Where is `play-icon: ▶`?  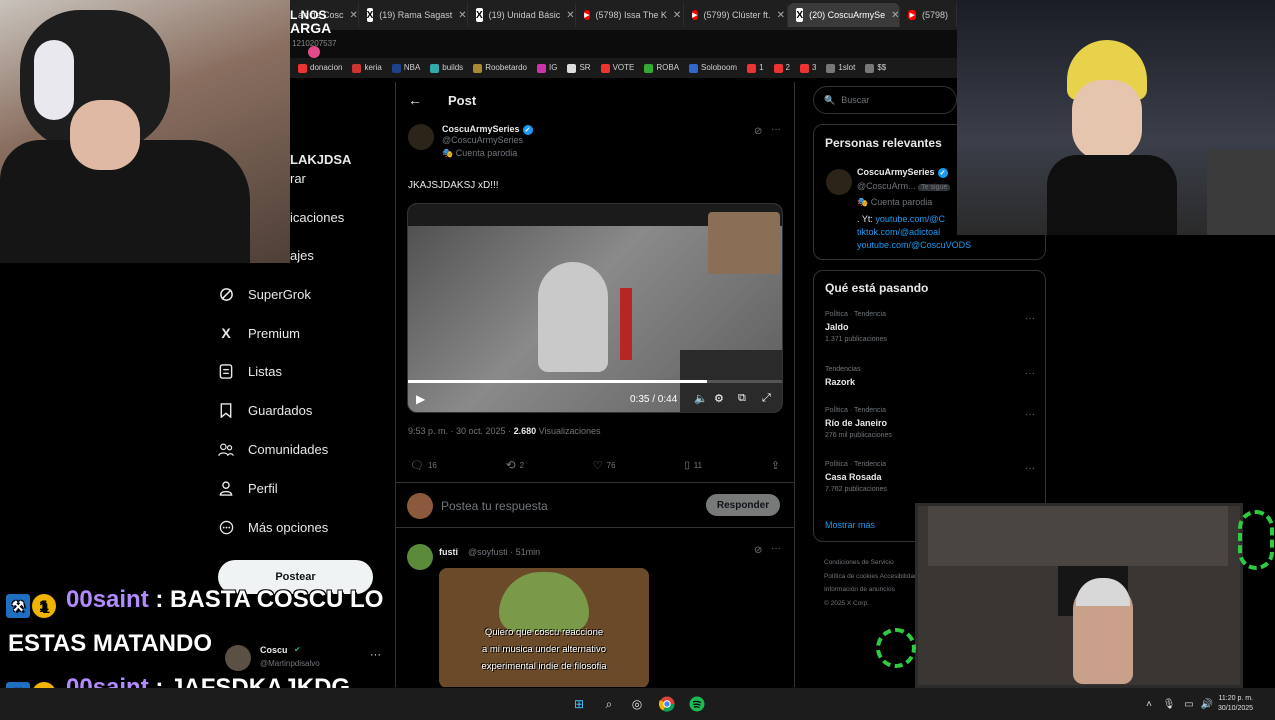 play-icon: ▶ is located at coordinates (420, 399).